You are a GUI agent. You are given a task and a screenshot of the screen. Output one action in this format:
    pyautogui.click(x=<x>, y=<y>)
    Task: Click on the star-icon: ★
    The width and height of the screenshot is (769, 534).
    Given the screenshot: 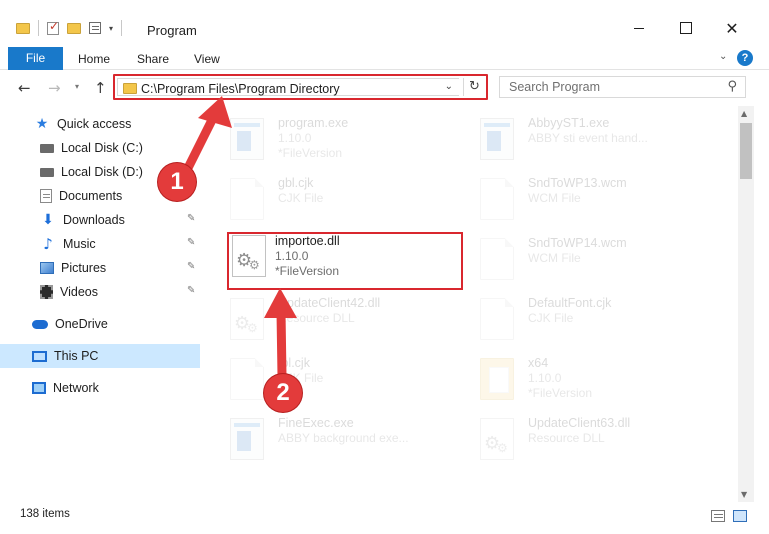 What is the action you would take?
    pyautogui.click(x=42, y=124)
    